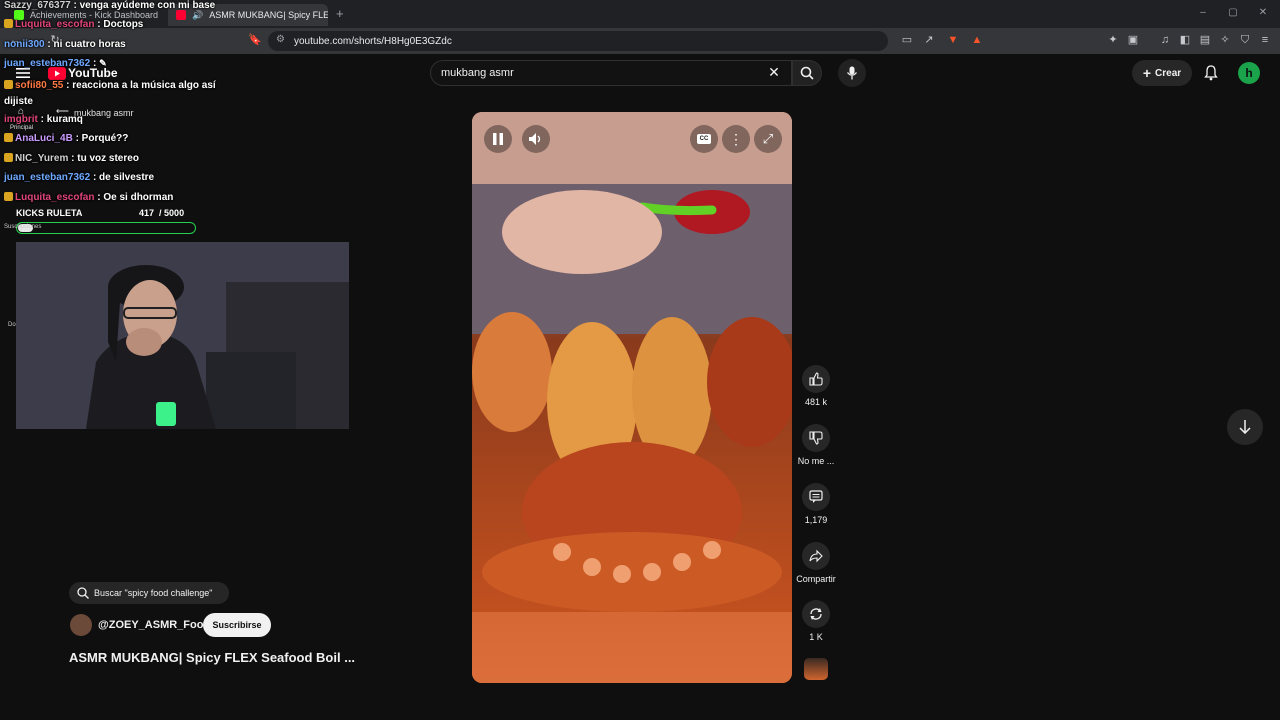 This screenshot has width=1280, height=720. Describe the element at coordinates (237, 625) in the screenshot. I see `subscribe-button: Suscribirse` at that location.